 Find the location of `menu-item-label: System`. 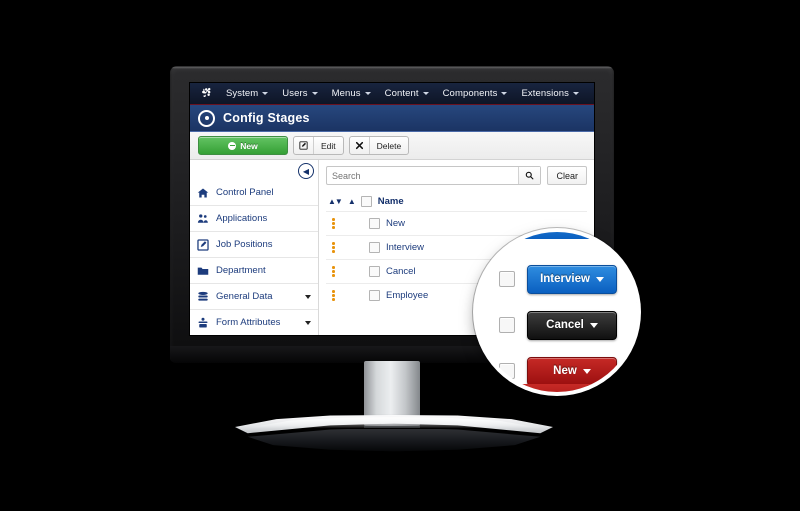

menu-item-label: System is located at coordinates (242, 93).